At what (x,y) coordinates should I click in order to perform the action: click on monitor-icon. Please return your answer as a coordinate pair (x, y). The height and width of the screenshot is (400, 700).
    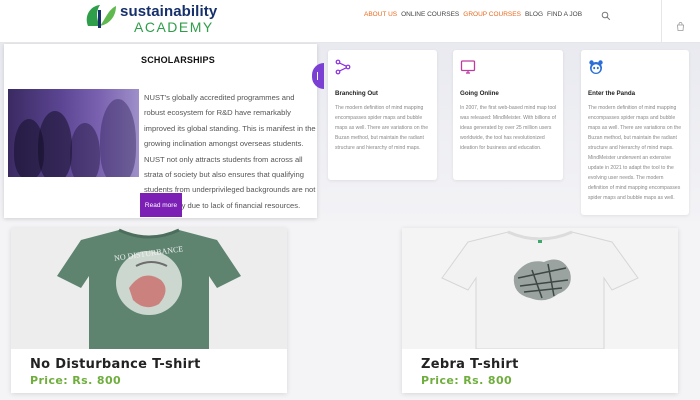
    Looking at the image, I should click on (468, 67).